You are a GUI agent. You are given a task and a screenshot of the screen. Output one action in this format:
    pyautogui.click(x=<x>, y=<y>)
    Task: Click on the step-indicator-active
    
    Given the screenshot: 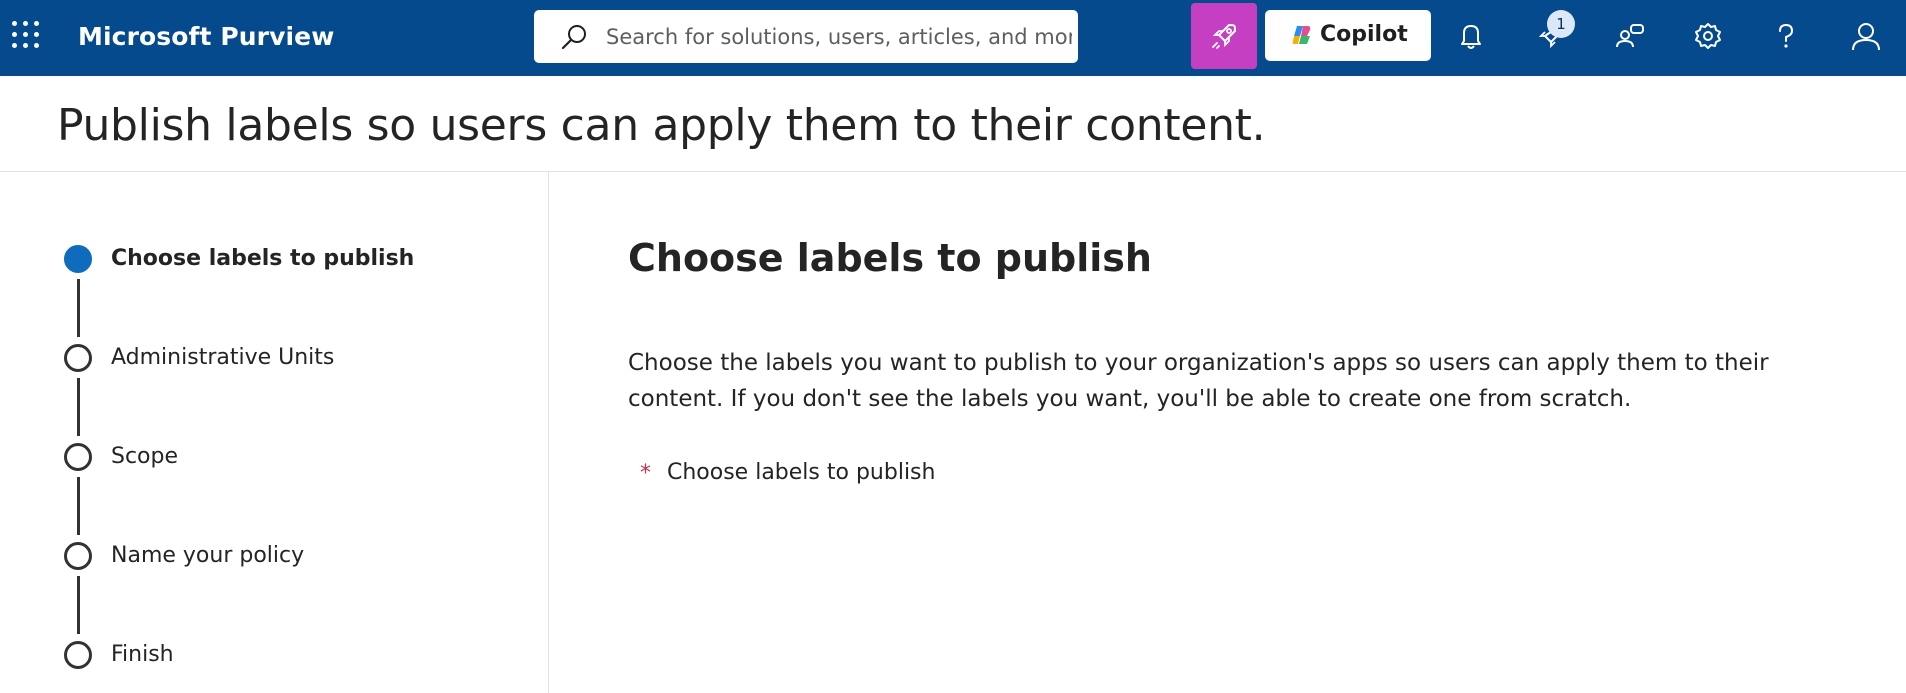 What is the action you would take?
    pyautogui.click(x=78, y=259)
    